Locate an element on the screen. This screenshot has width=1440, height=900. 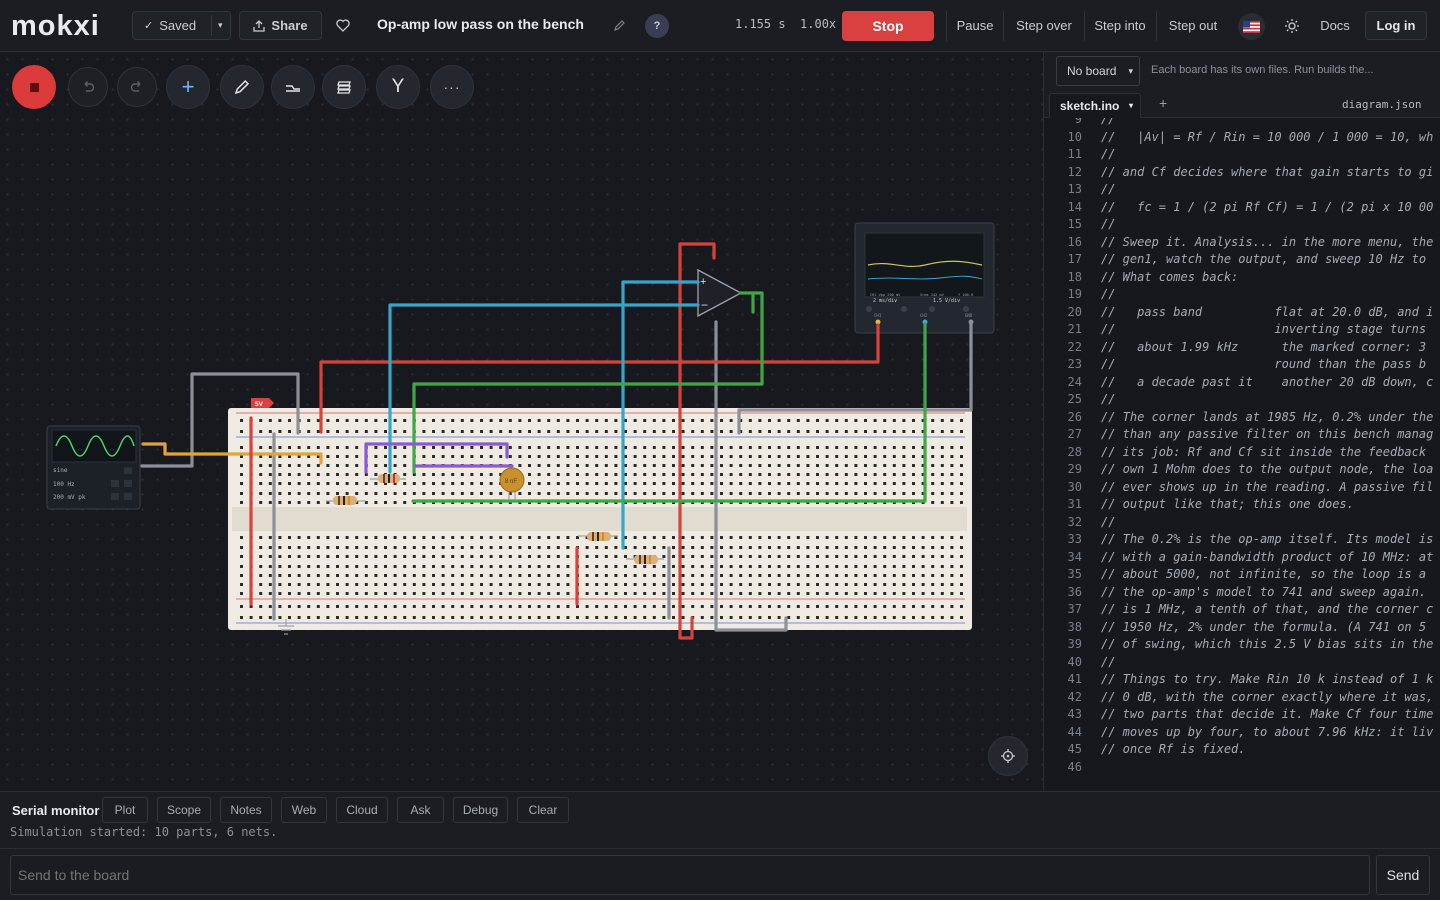
heart-icon is located at coordinates (343, 25).